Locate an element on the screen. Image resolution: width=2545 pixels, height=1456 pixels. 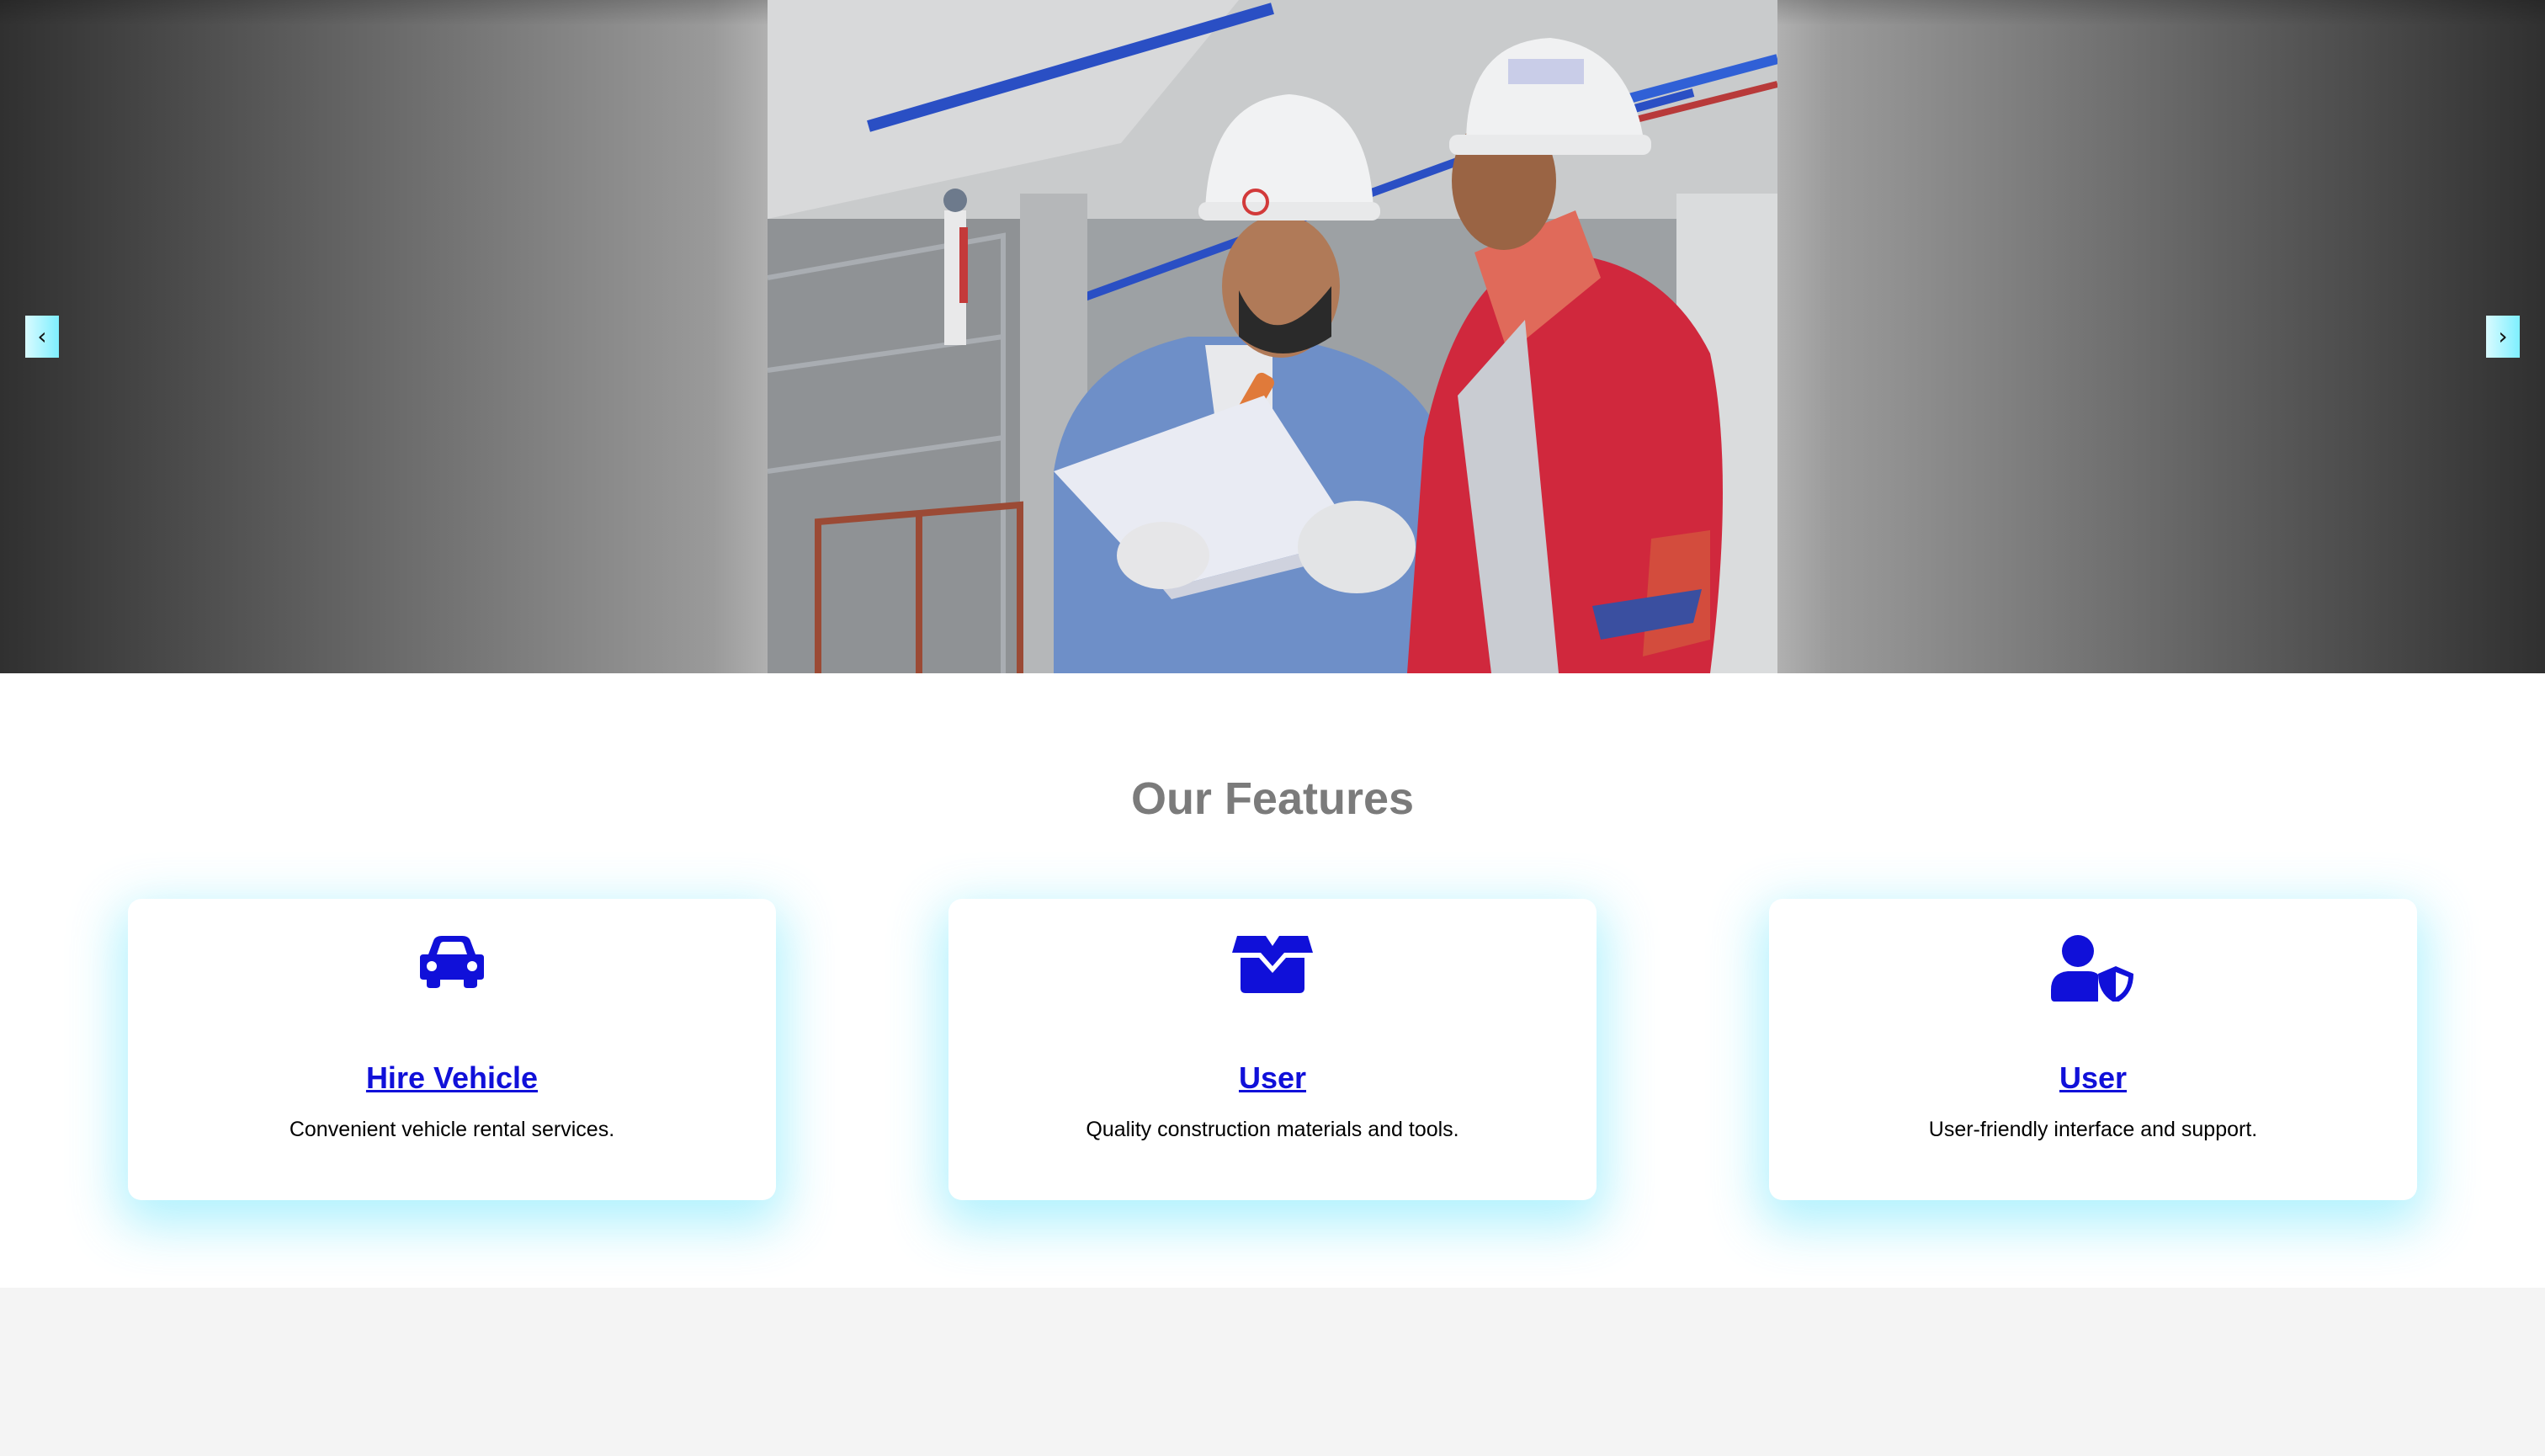
page-bottom-area is located at coordinates (1273, 1372).